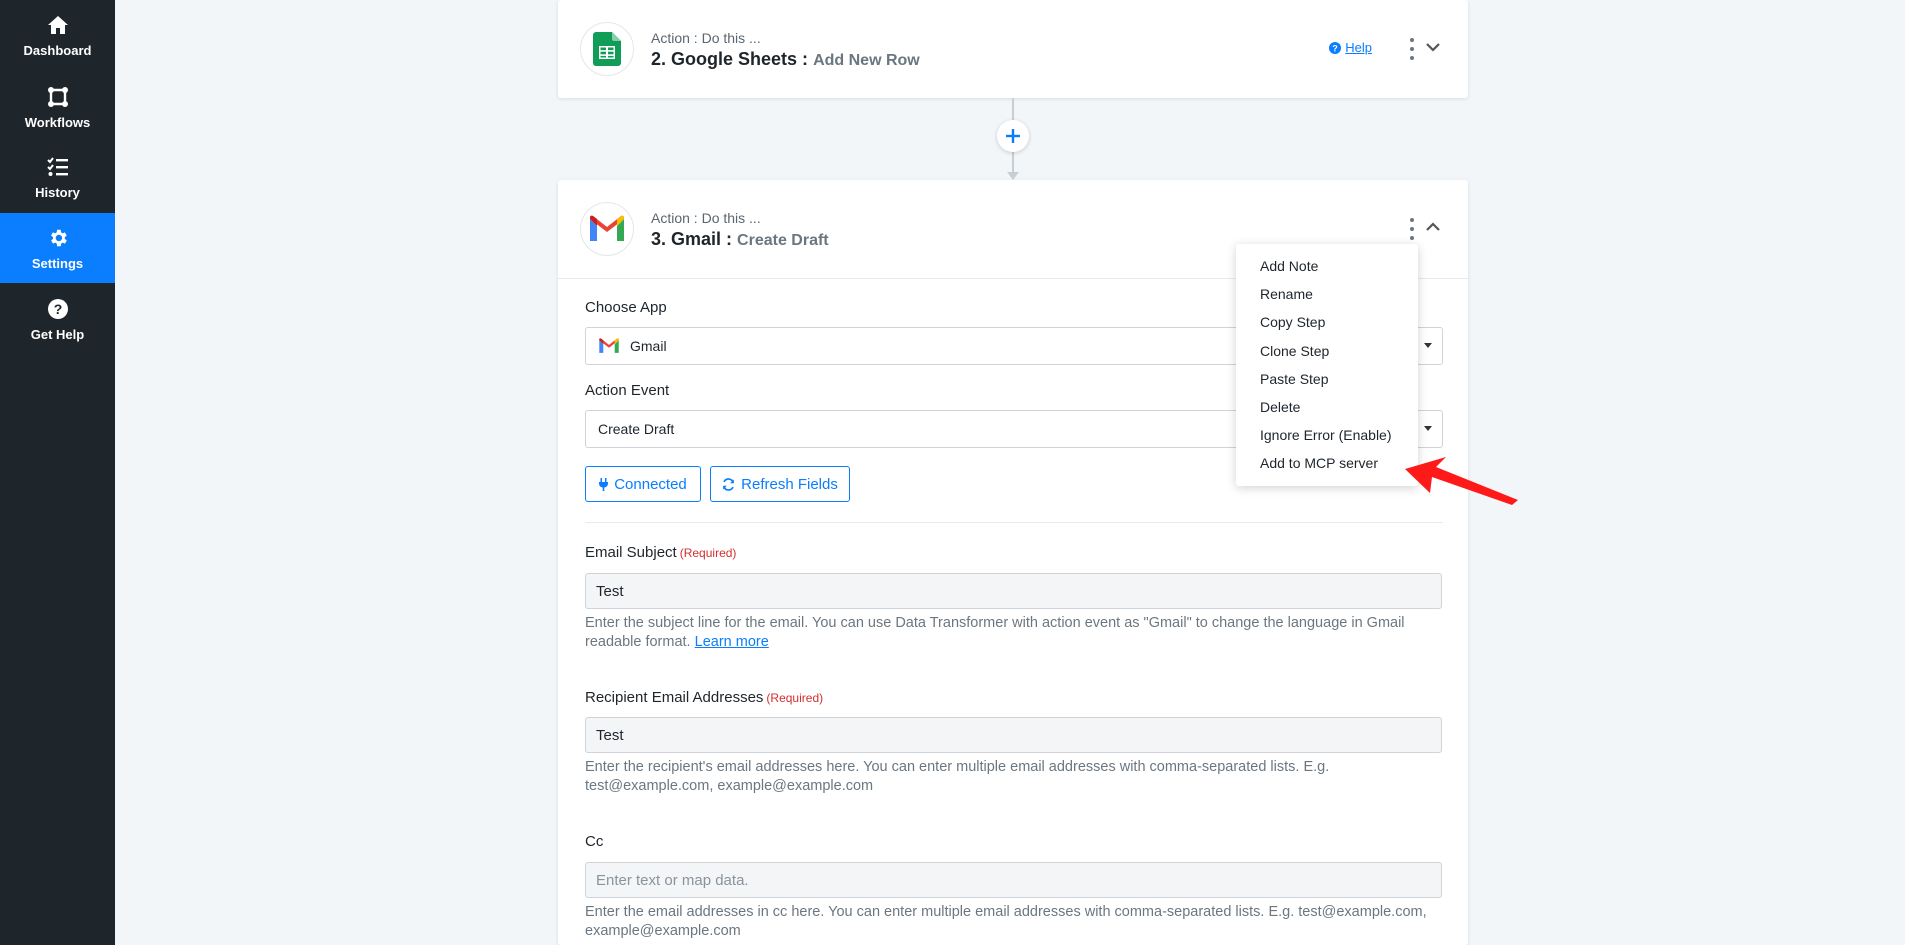 This screenshot has width=1905, height=945. Describe the element at coordinates (57, 263) in the screenshot. I see `sidebar-item-label: Settings` at that location.